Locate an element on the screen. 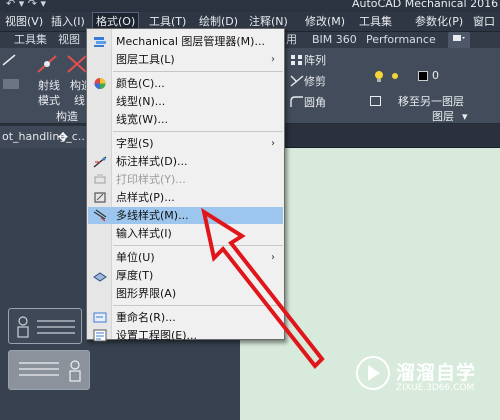 The height and width of the screenshot is (420, 500). watermark-url: ZIXUE.3D66.COM is located at coordinates (435, 388).